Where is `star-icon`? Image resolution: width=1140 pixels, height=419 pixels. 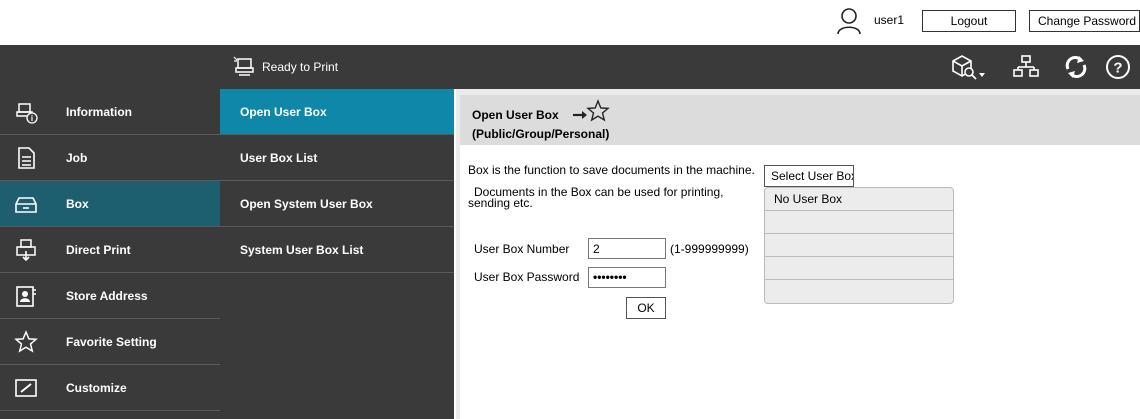
star-icon is located at coordinates (26, 341).